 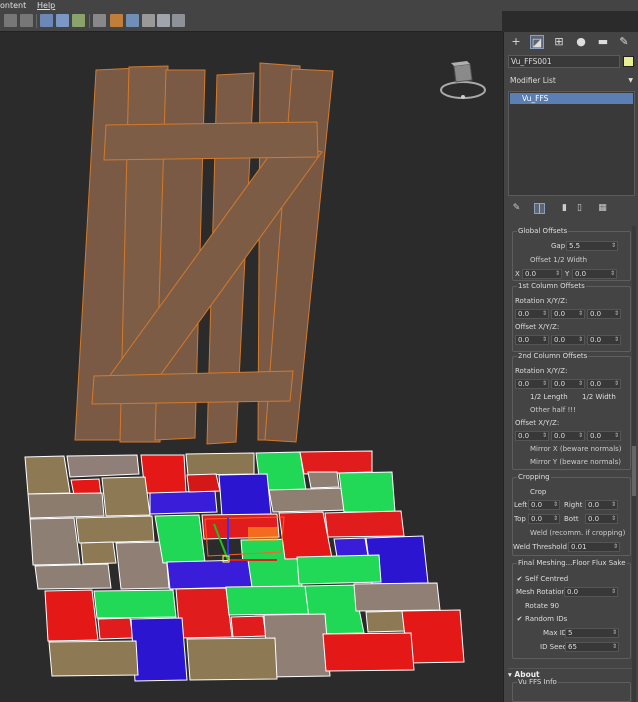 I want to click on crop-right-spinner: 0.0 ⇕, so click(x=601, y=505).